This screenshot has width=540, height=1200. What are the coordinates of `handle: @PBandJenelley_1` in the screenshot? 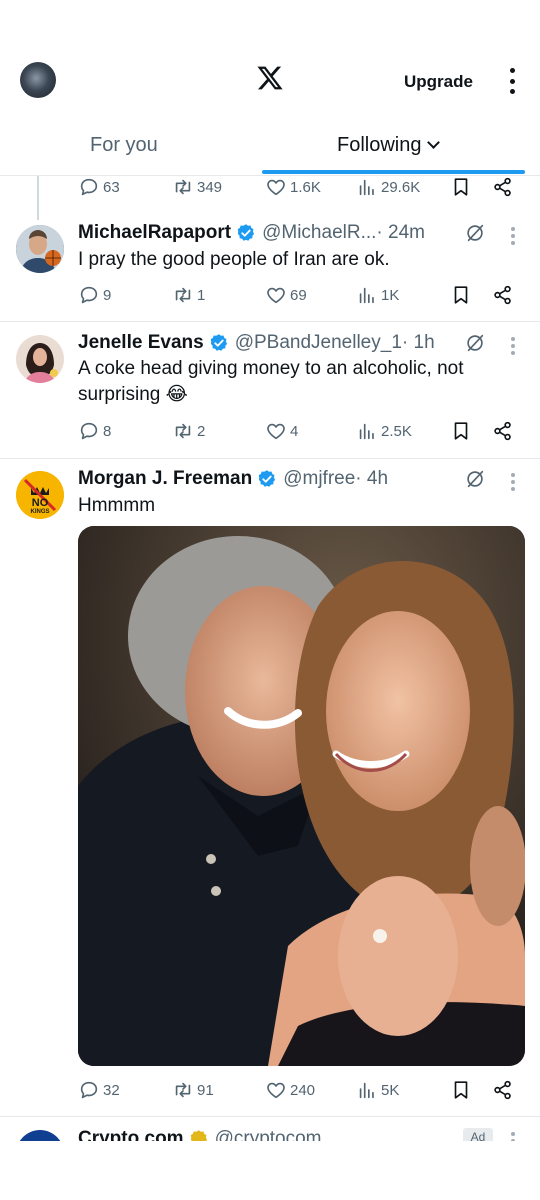 It's located at (318, 343).